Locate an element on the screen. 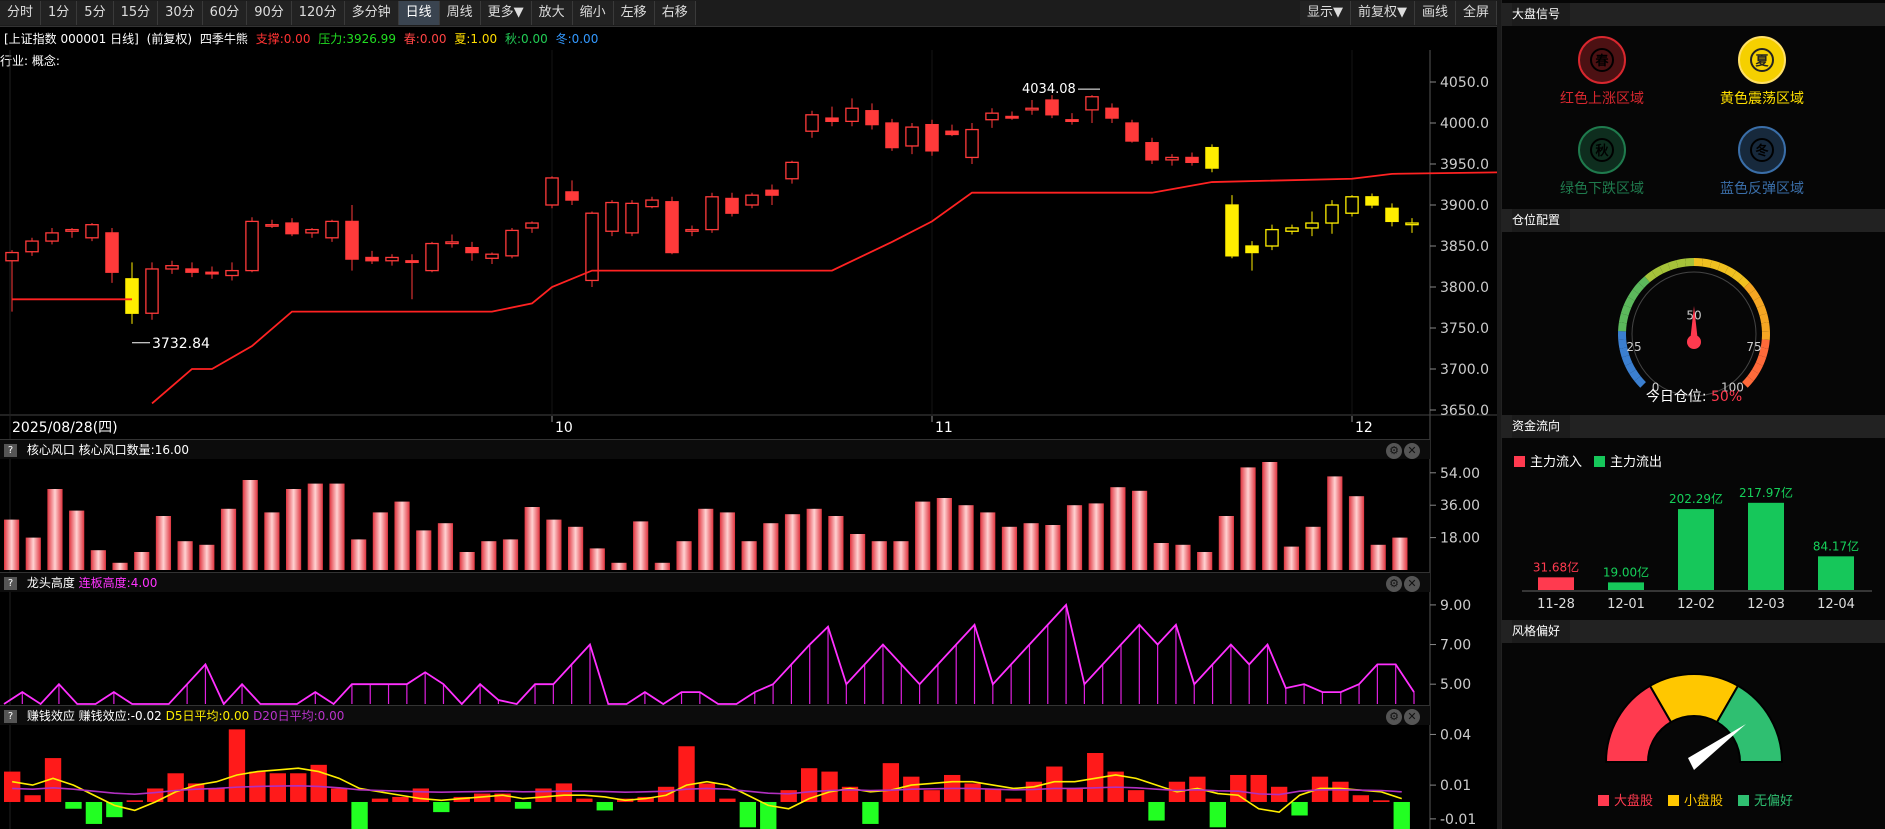  period-button-14: 左移 is located at coordinates (634, 13).